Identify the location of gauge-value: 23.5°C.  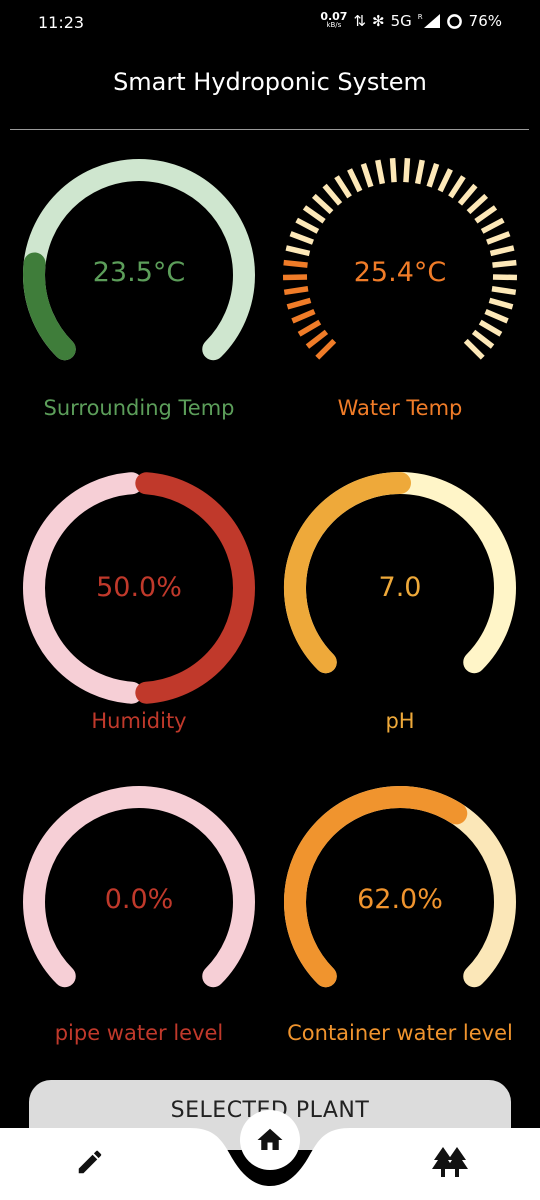
(139, 272).